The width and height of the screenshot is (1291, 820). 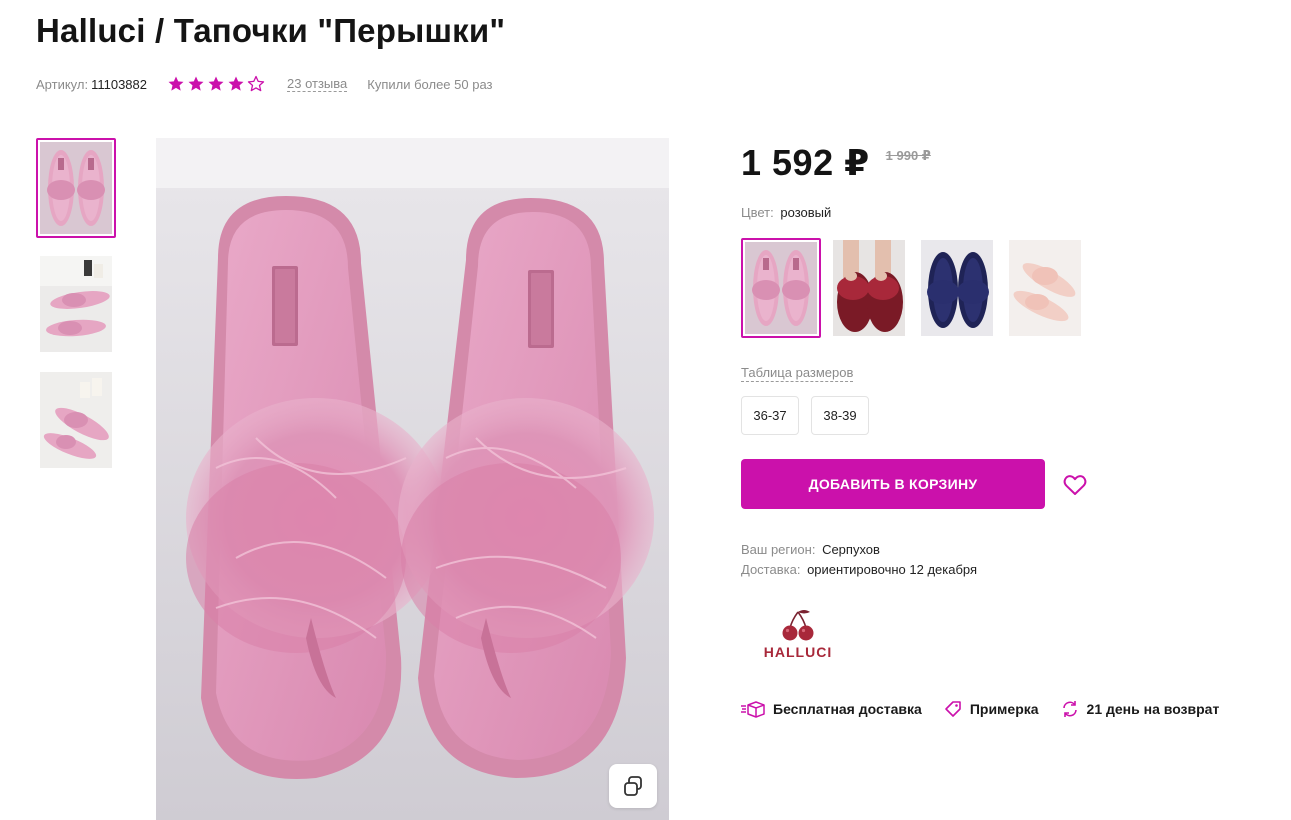 What do you see at coordinates (892, 569) in the screenshot?
I see `delivery-value: ориентировочно 12 декабря` at bounding box center [892, 569].